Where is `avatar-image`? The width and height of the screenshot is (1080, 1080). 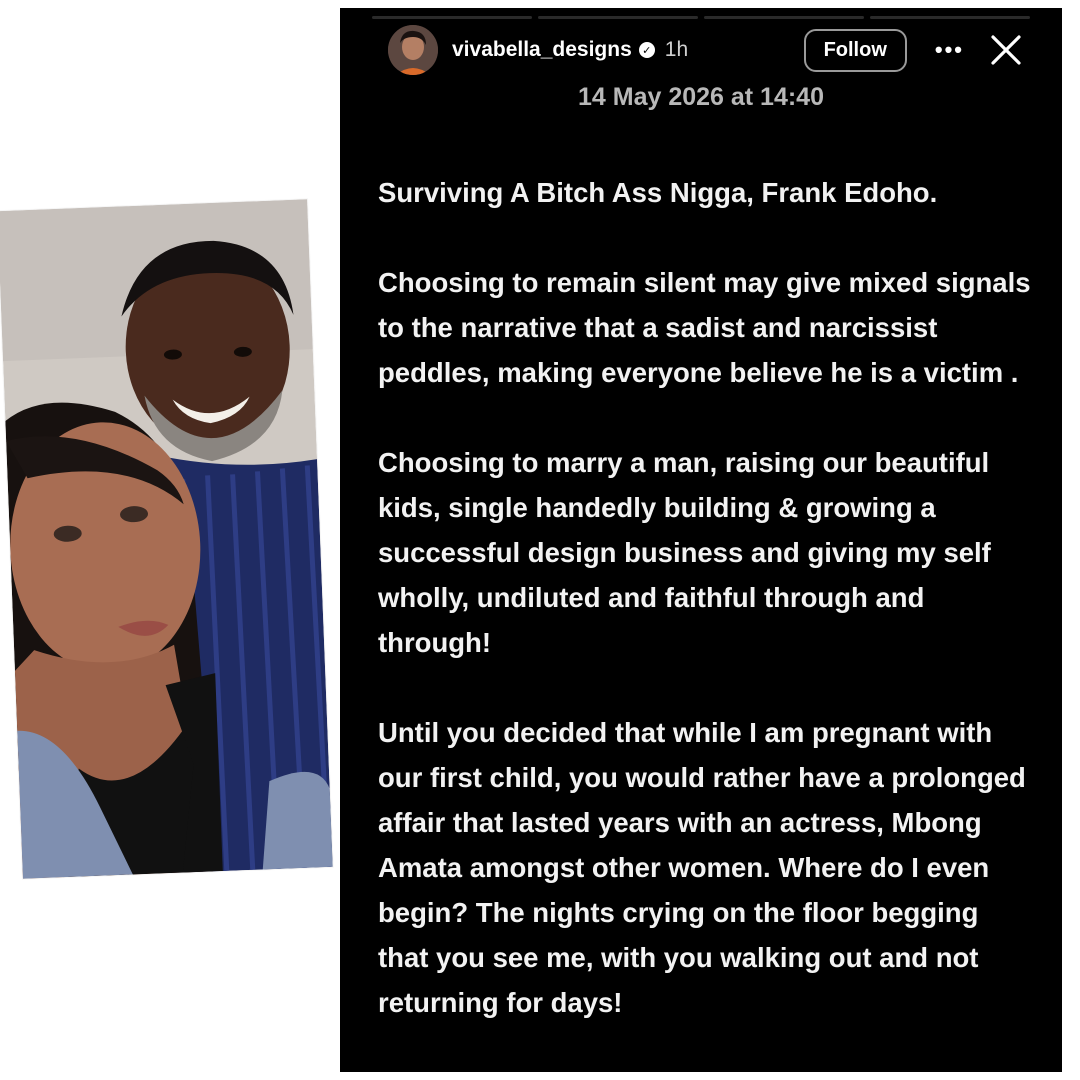 avatar-image is located at coordinates (413, 50).